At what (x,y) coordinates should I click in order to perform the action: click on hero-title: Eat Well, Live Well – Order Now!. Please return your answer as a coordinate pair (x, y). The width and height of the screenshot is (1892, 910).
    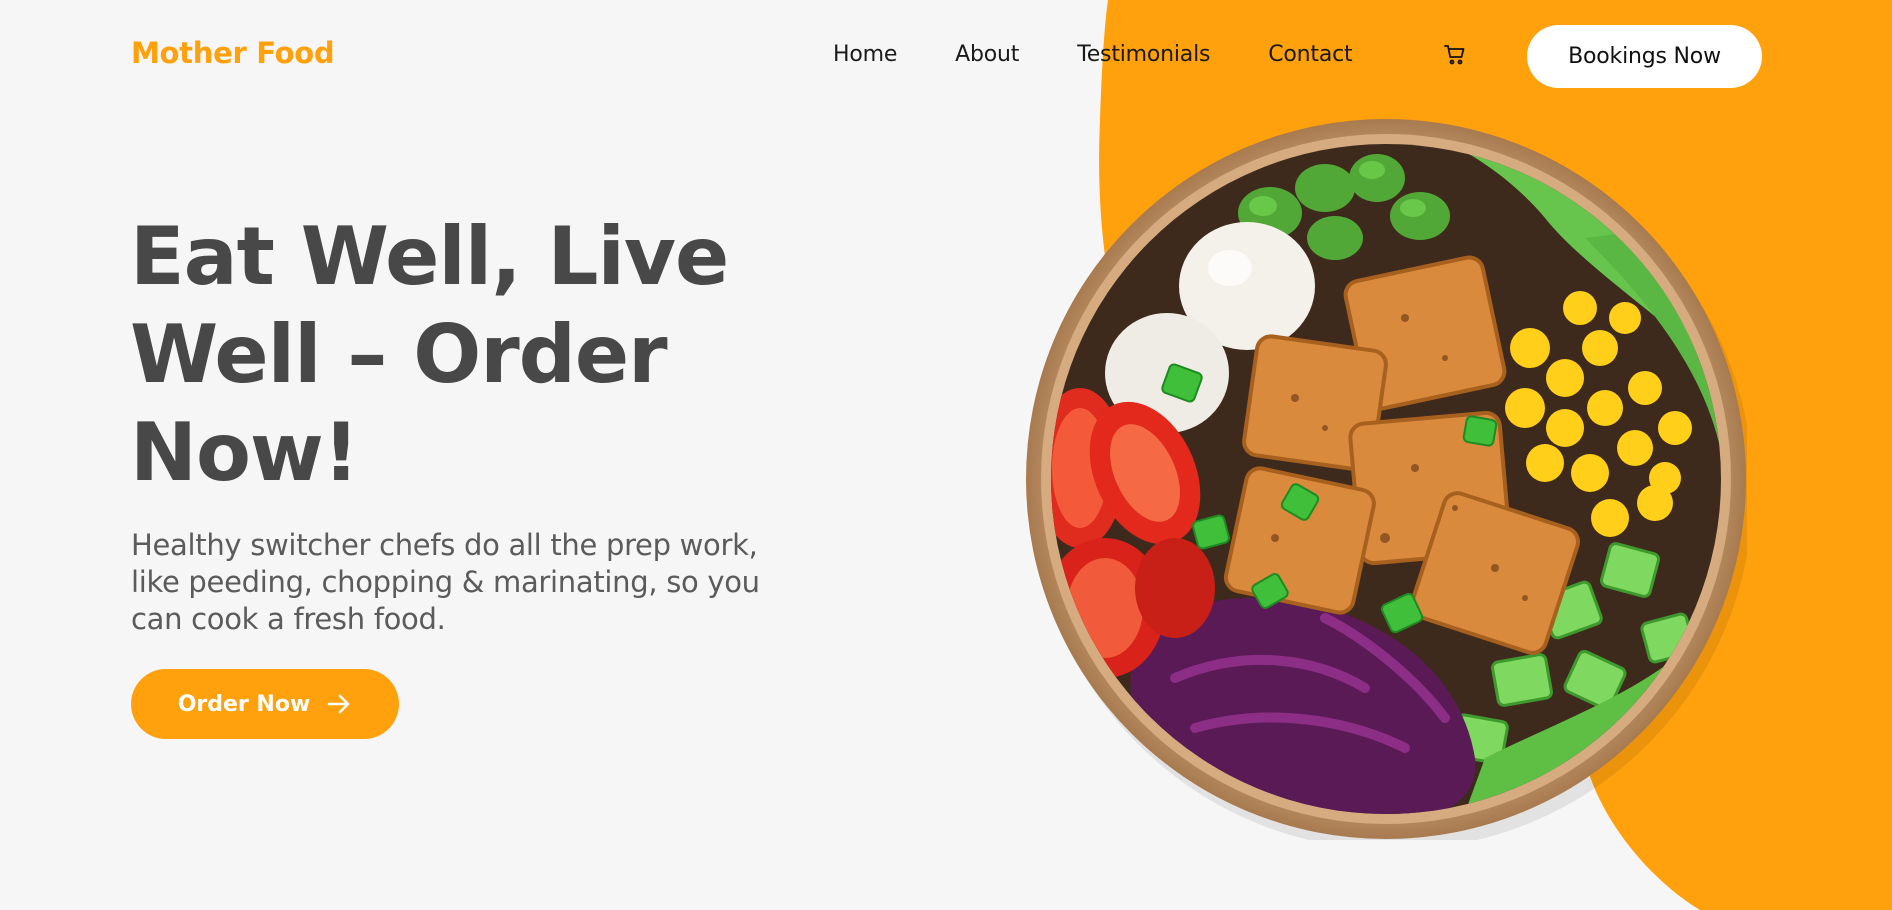
    Looking at the image, I should click on (429, 354).